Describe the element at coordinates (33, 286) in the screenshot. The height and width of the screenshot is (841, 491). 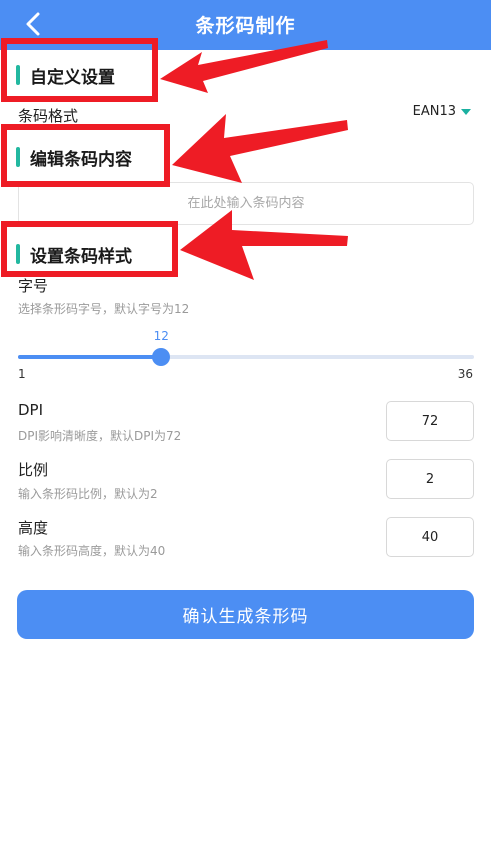
I see `font-size-label: 字号` at that location.